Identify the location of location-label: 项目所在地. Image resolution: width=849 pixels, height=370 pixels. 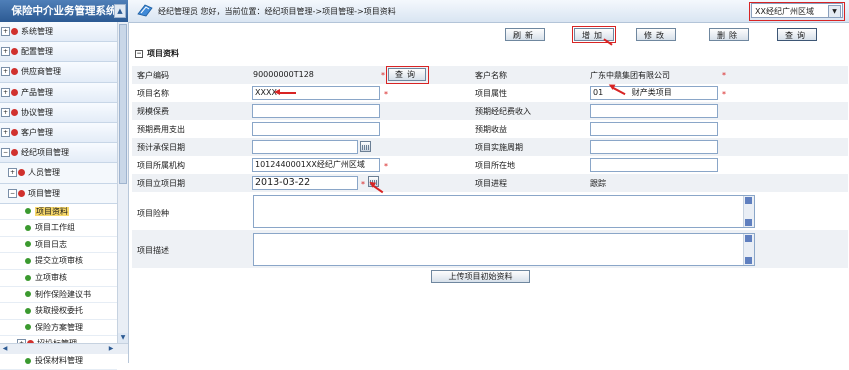
(495, 165).